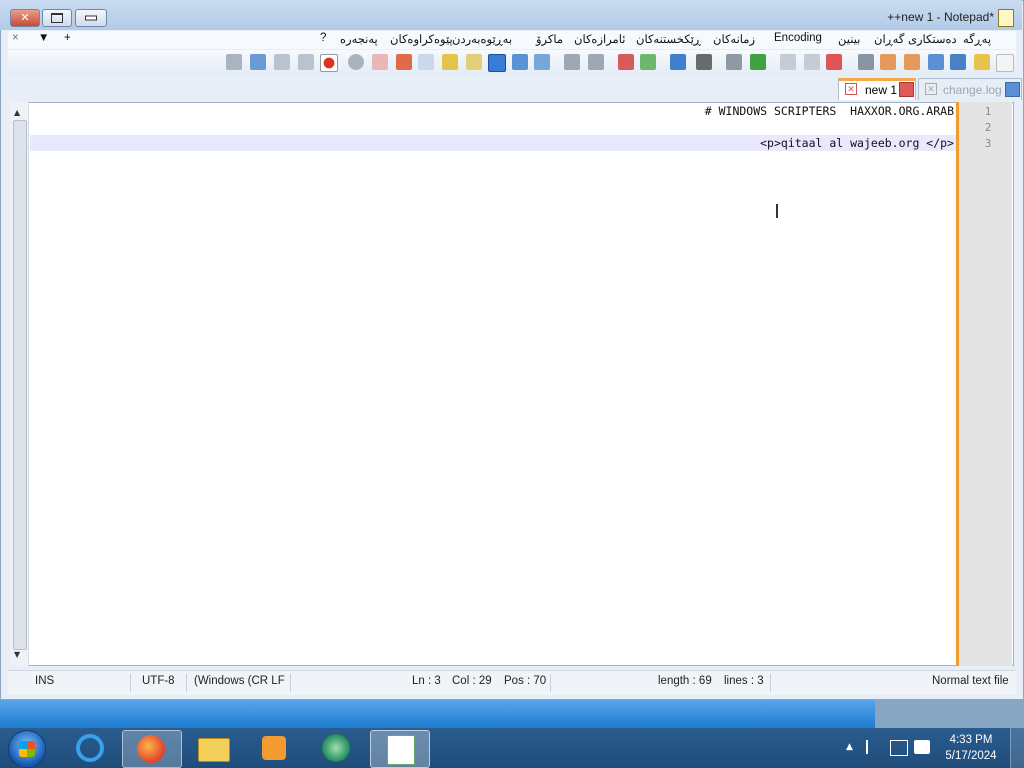 The image size is (1024, 768). I want to click on play-macro-icon, so click(282, 62).